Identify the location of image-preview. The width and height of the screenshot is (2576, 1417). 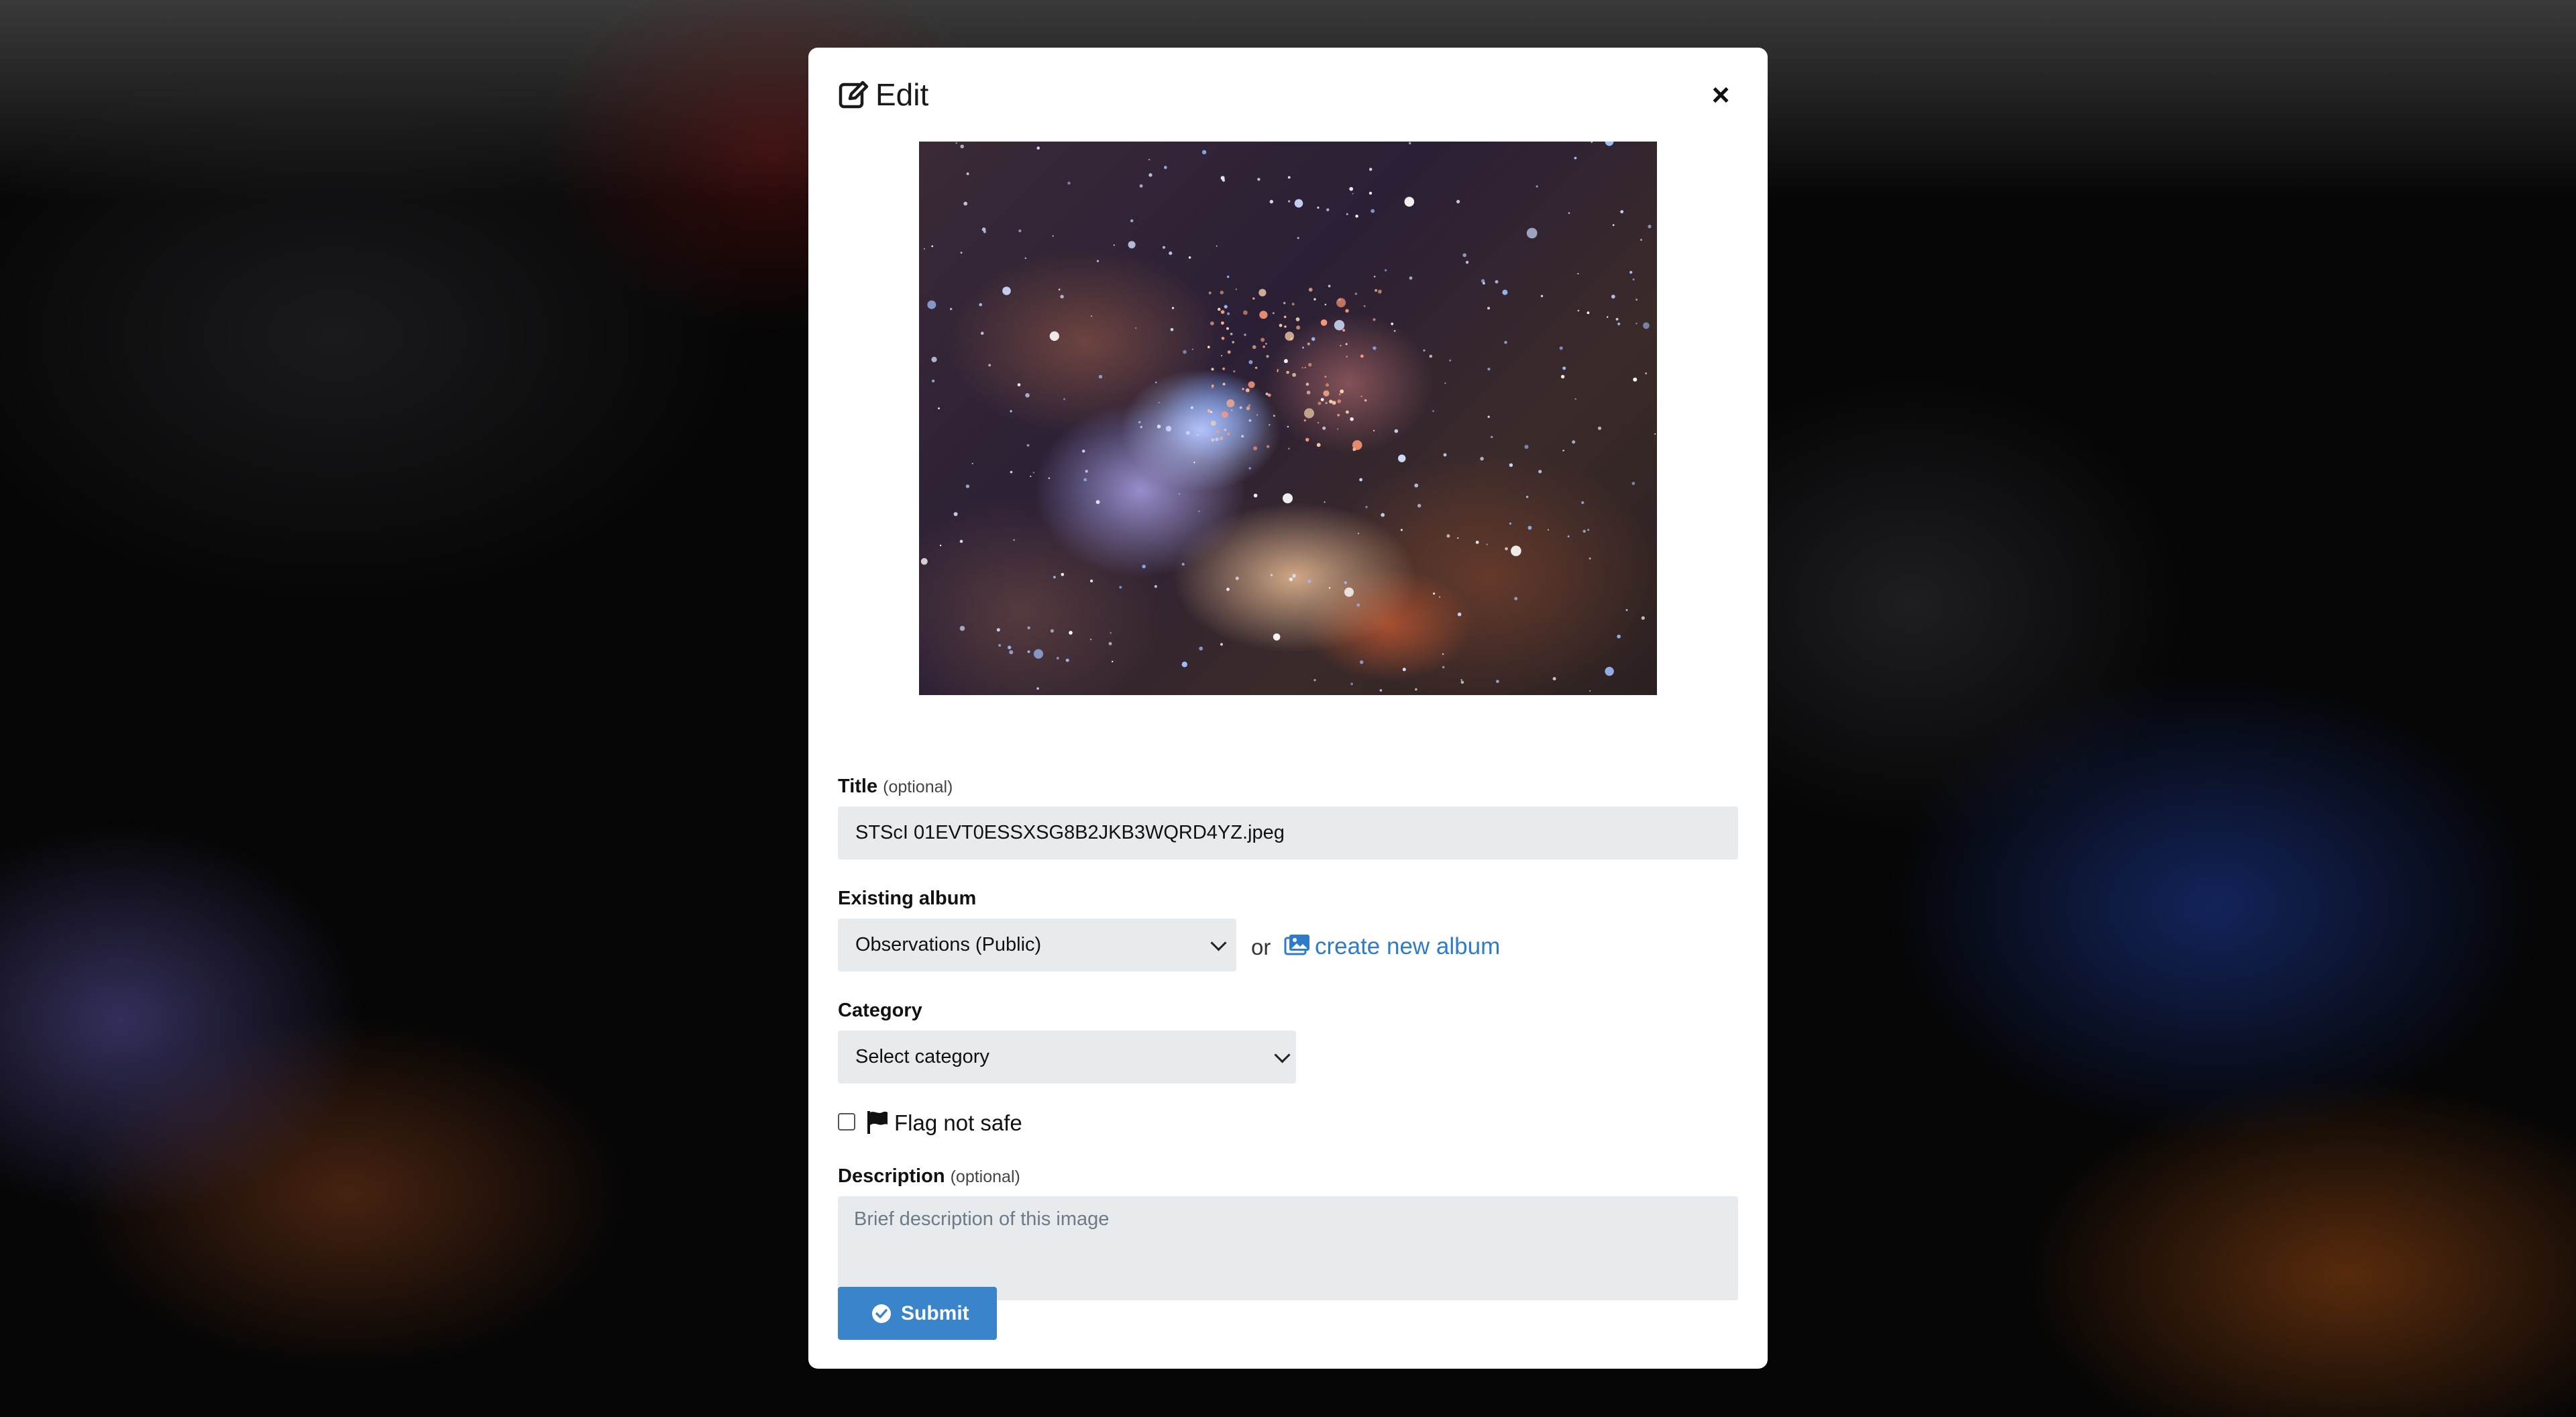
(1288, 418).